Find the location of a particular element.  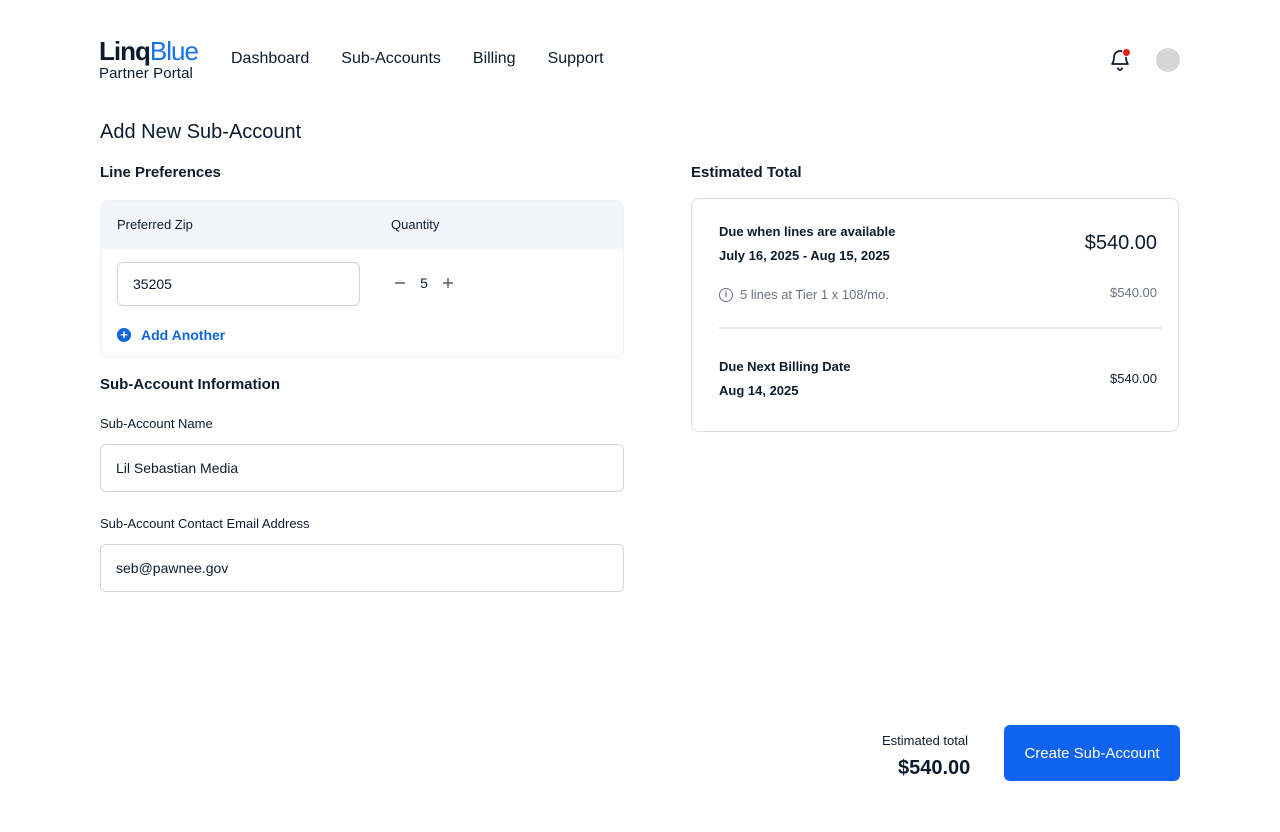

contact-email-input is located at coordinates (362, 568).